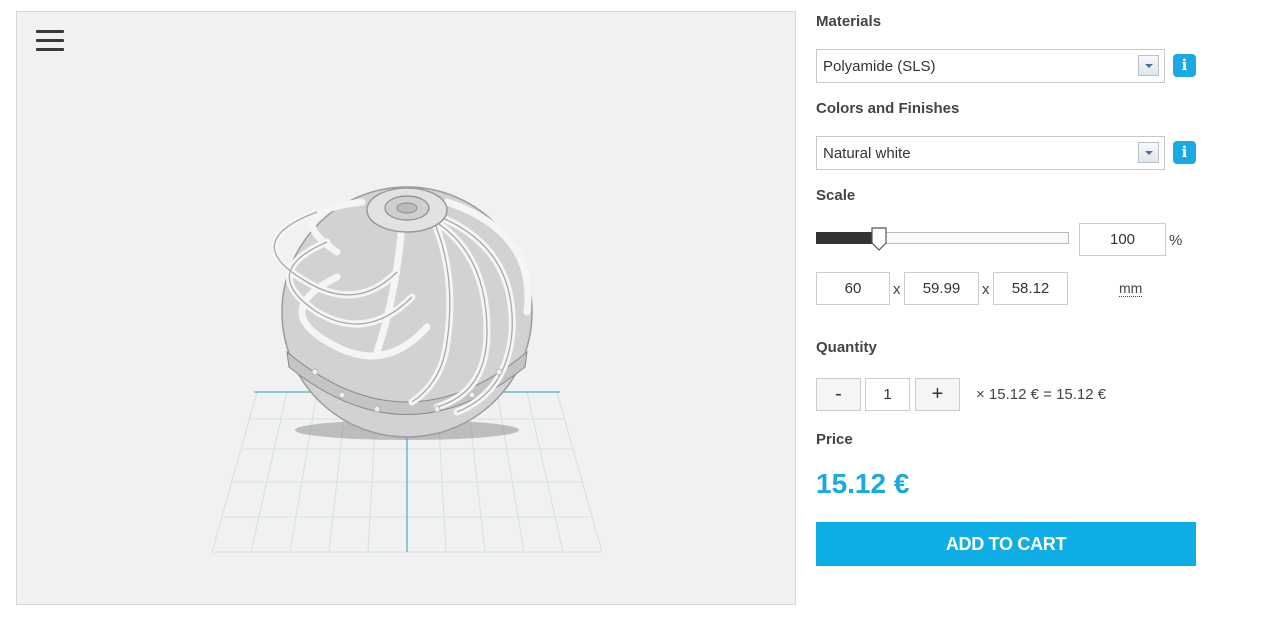 Image resolution: width=1269 pixels, height=630 pixels. What do you see at coordinates (1176, 240) in the screenshot?
I see `percent-sign: %` at bounding box center [1176, 240].